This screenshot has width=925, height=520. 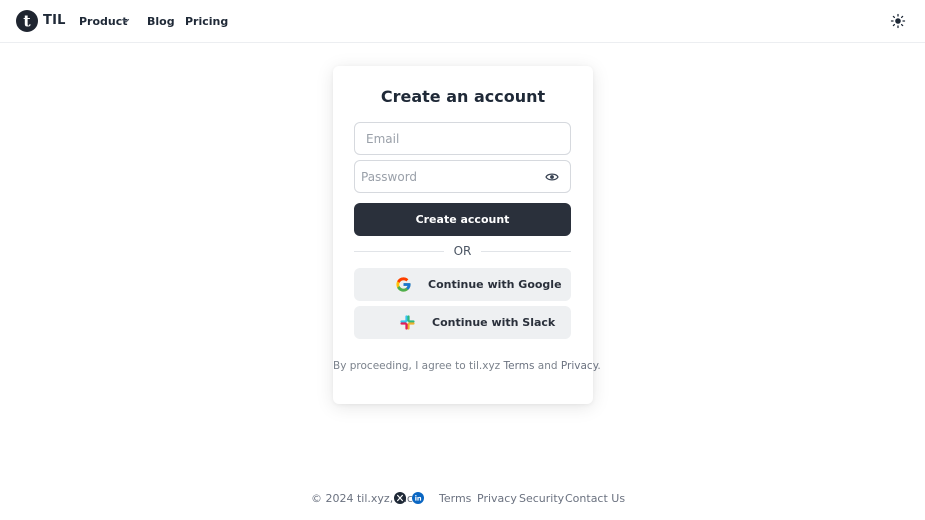 I want to click on continue-with-google-button: Continue with Google, so click(x=462, y=284).